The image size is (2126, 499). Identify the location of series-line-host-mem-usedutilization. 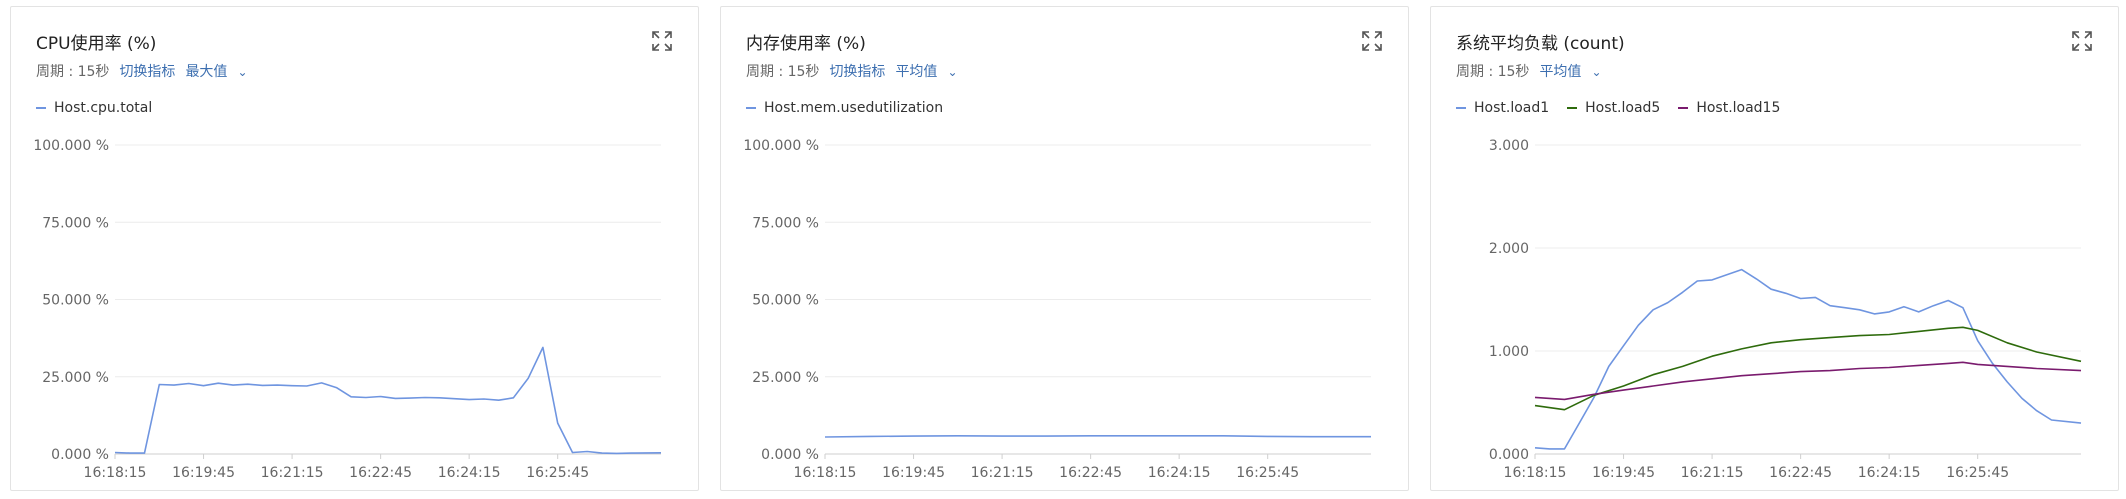
(1097, 436).